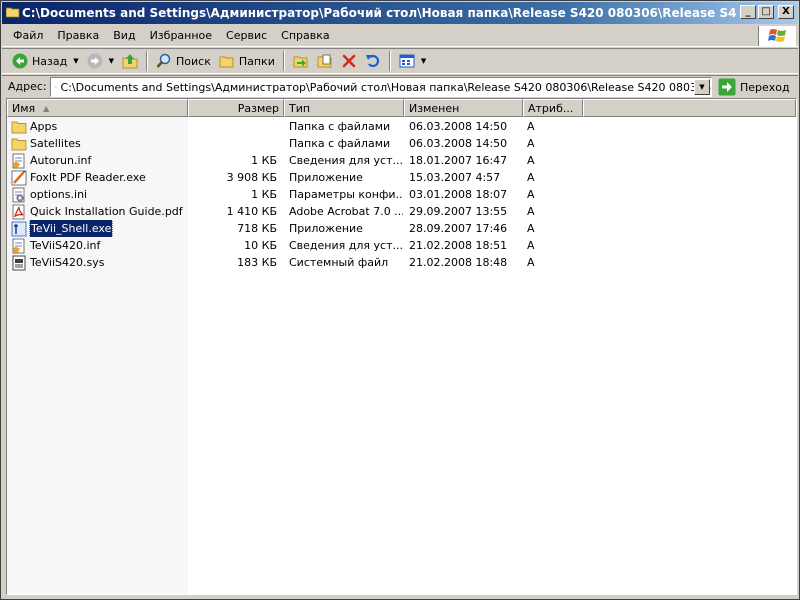 Image resolution: width=800 pixels, height=600 pixels. What do you see at coordinates (111, 61) in the screenshot?
I see `forward-dropdown-icon: ▼` at bounding box center [111, 61].